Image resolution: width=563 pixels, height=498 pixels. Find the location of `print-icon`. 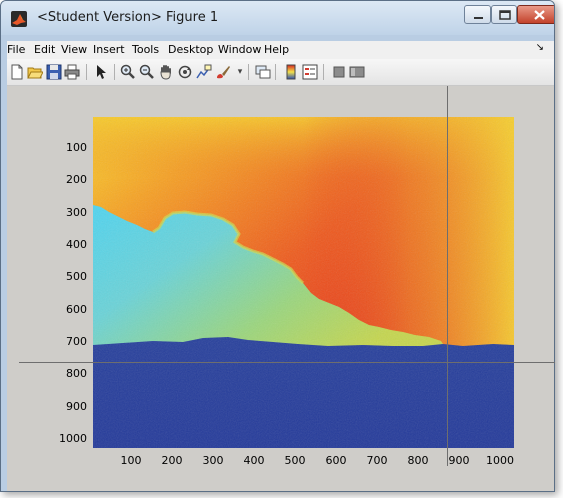

print-icon is located at coordinates (72, 72).